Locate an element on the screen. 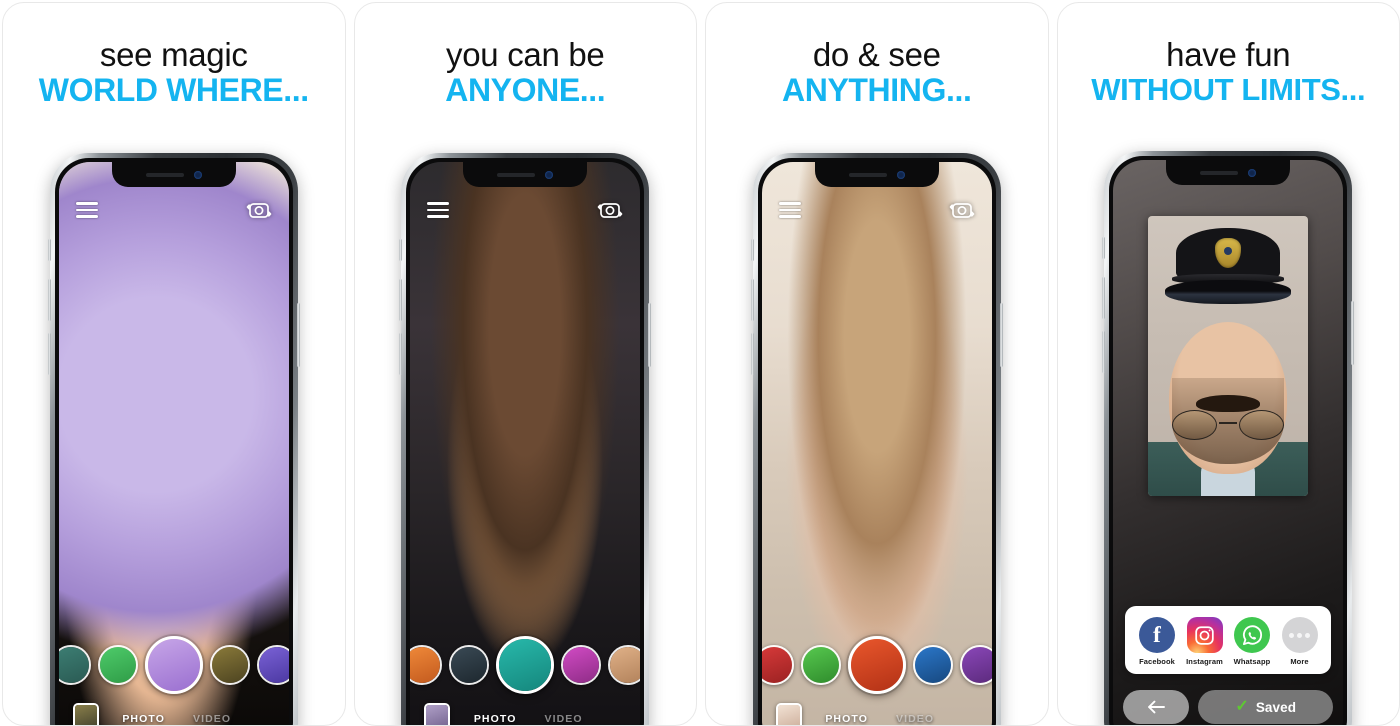 Image resolution: width=1400 pixels, height=726 pixels. share-more: More is located at coordinates (1300, 641).